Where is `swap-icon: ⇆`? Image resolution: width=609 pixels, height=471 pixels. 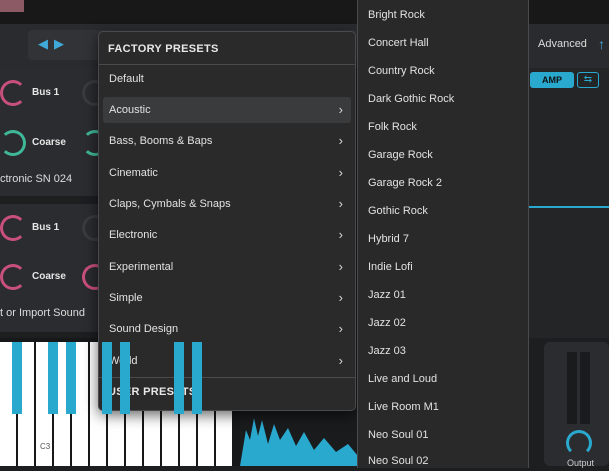 swap-icon: ⇆ is located at coordinates (588, 80).